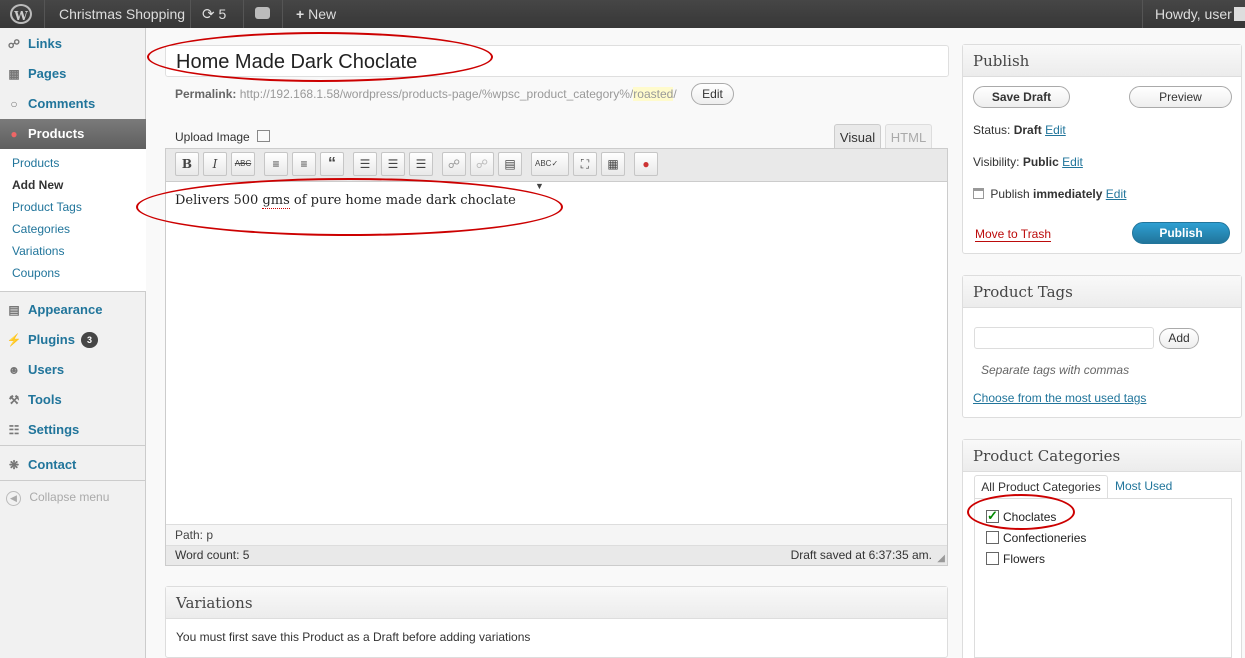  What do you see at coordinates (212, 137) in the screenshot?
I see `upload-image-label: Upload Image` at bounding box center [212, 137].